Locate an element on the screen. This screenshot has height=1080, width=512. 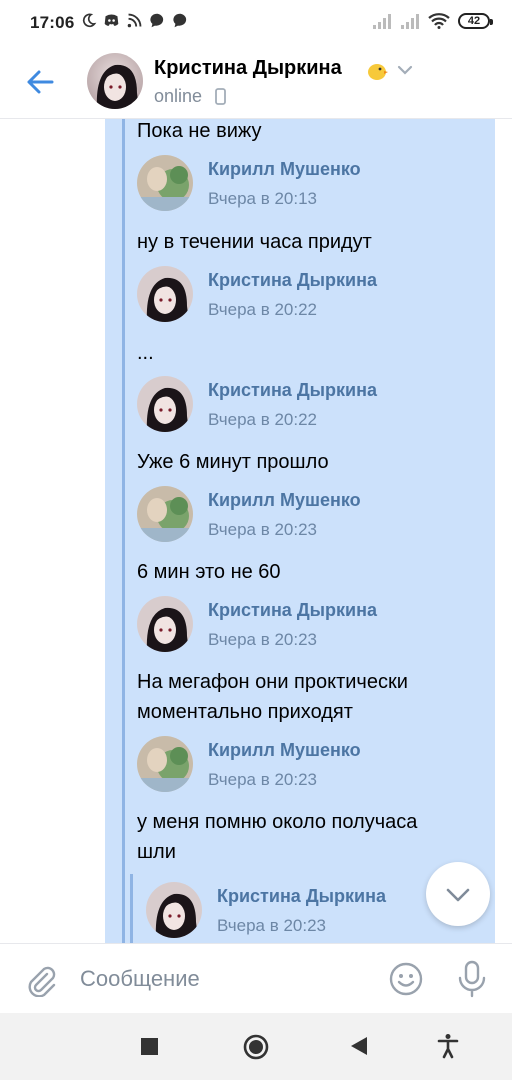
moon-icon is located at coordinates (89, 20).